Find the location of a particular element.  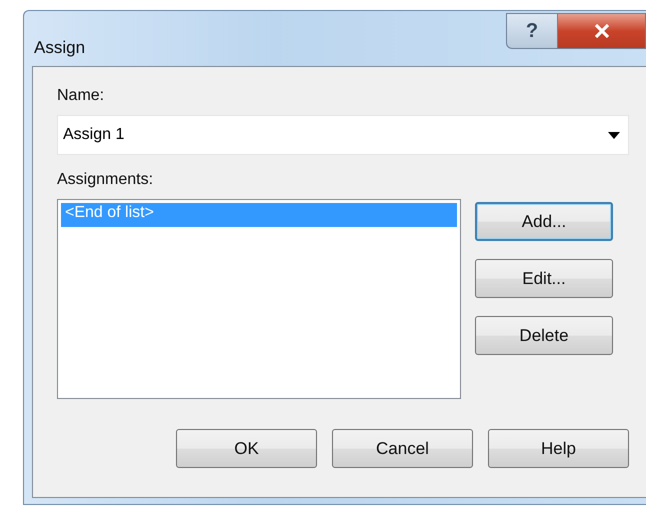

dialog-button: OK is located at coordinates (246, 448).